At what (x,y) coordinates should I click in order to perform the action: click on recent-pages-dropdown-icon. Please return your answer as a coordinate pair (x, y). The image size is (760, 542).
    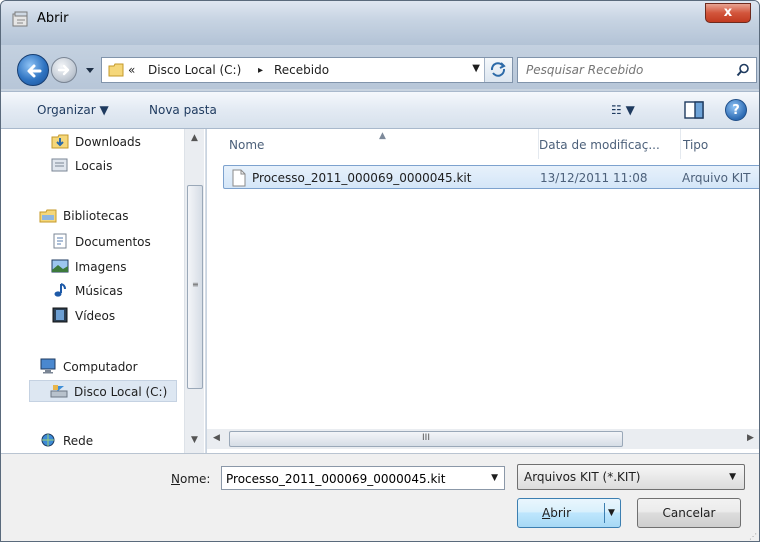
    Looking at the image, I should click on (90, 70).